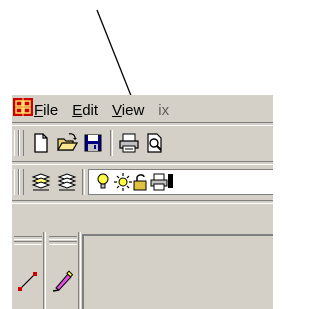 Image resolution: width=320 pixels, height=309 pixels. What do you see at coordinates (41, 182) in the screenshot?
I see `layers-up-icon` at bounding box center [41, 182].